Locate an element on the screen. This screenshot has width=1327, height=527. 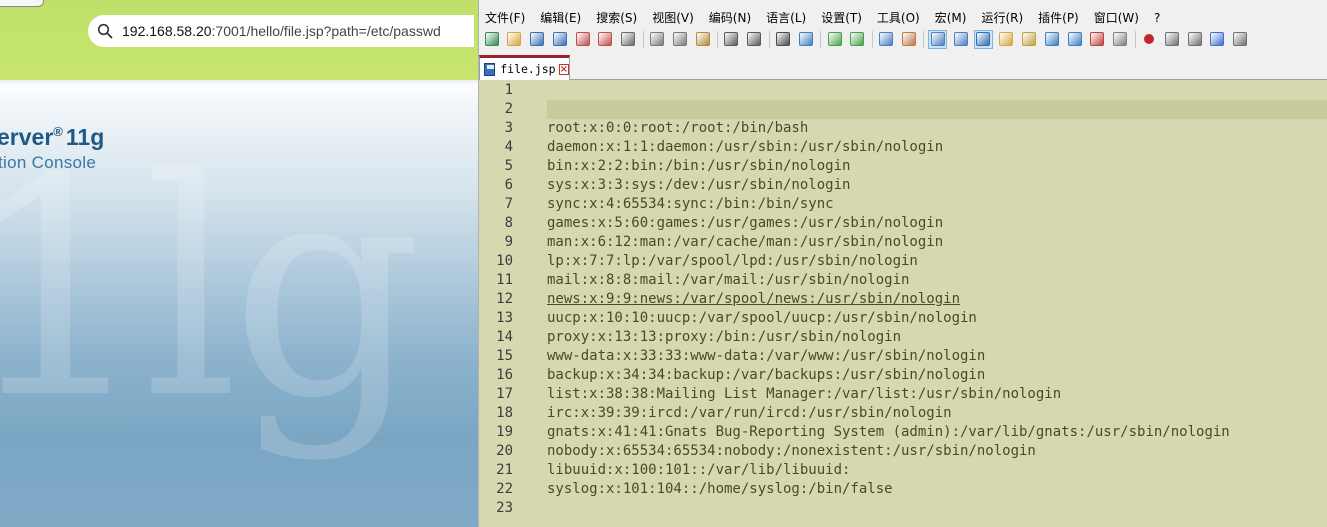
tab-label: file.jsp is located at coordinates (528, 69).